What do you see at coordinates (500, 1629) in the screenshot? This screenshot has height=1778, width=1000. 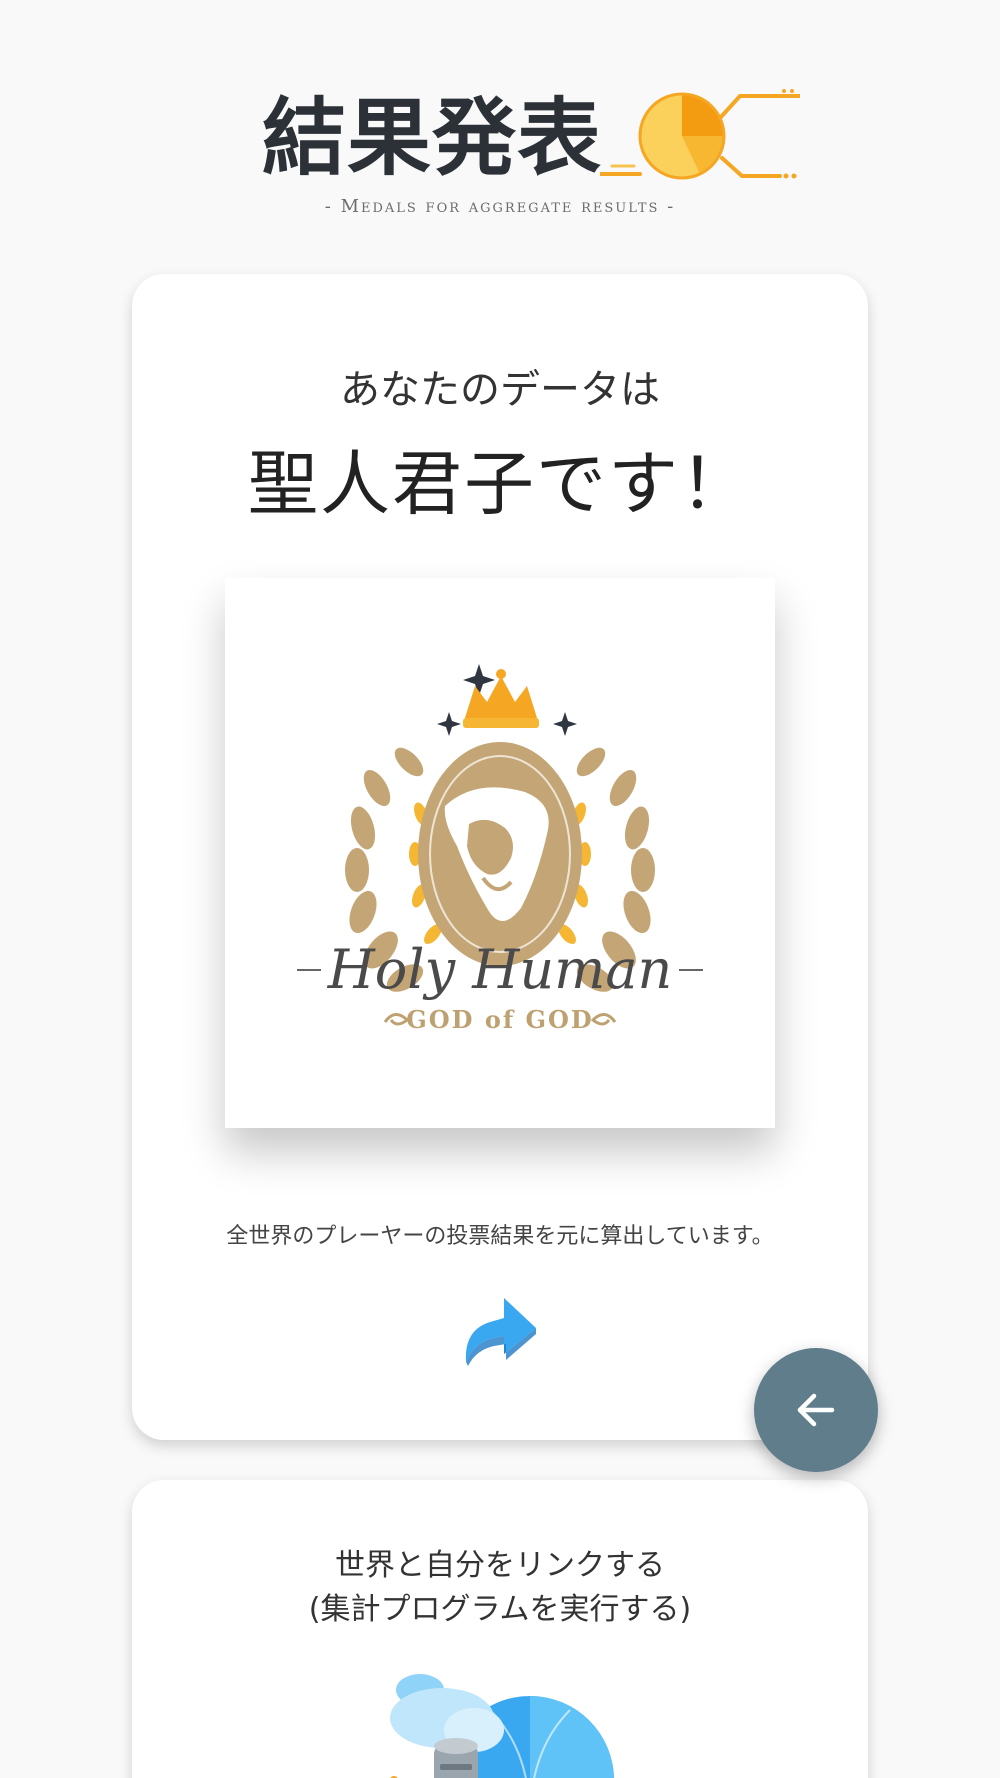 I see `link-world-card: 世界と自分をリンクする (集計プログラムを実行する)` at bounding box center [500, 1629].